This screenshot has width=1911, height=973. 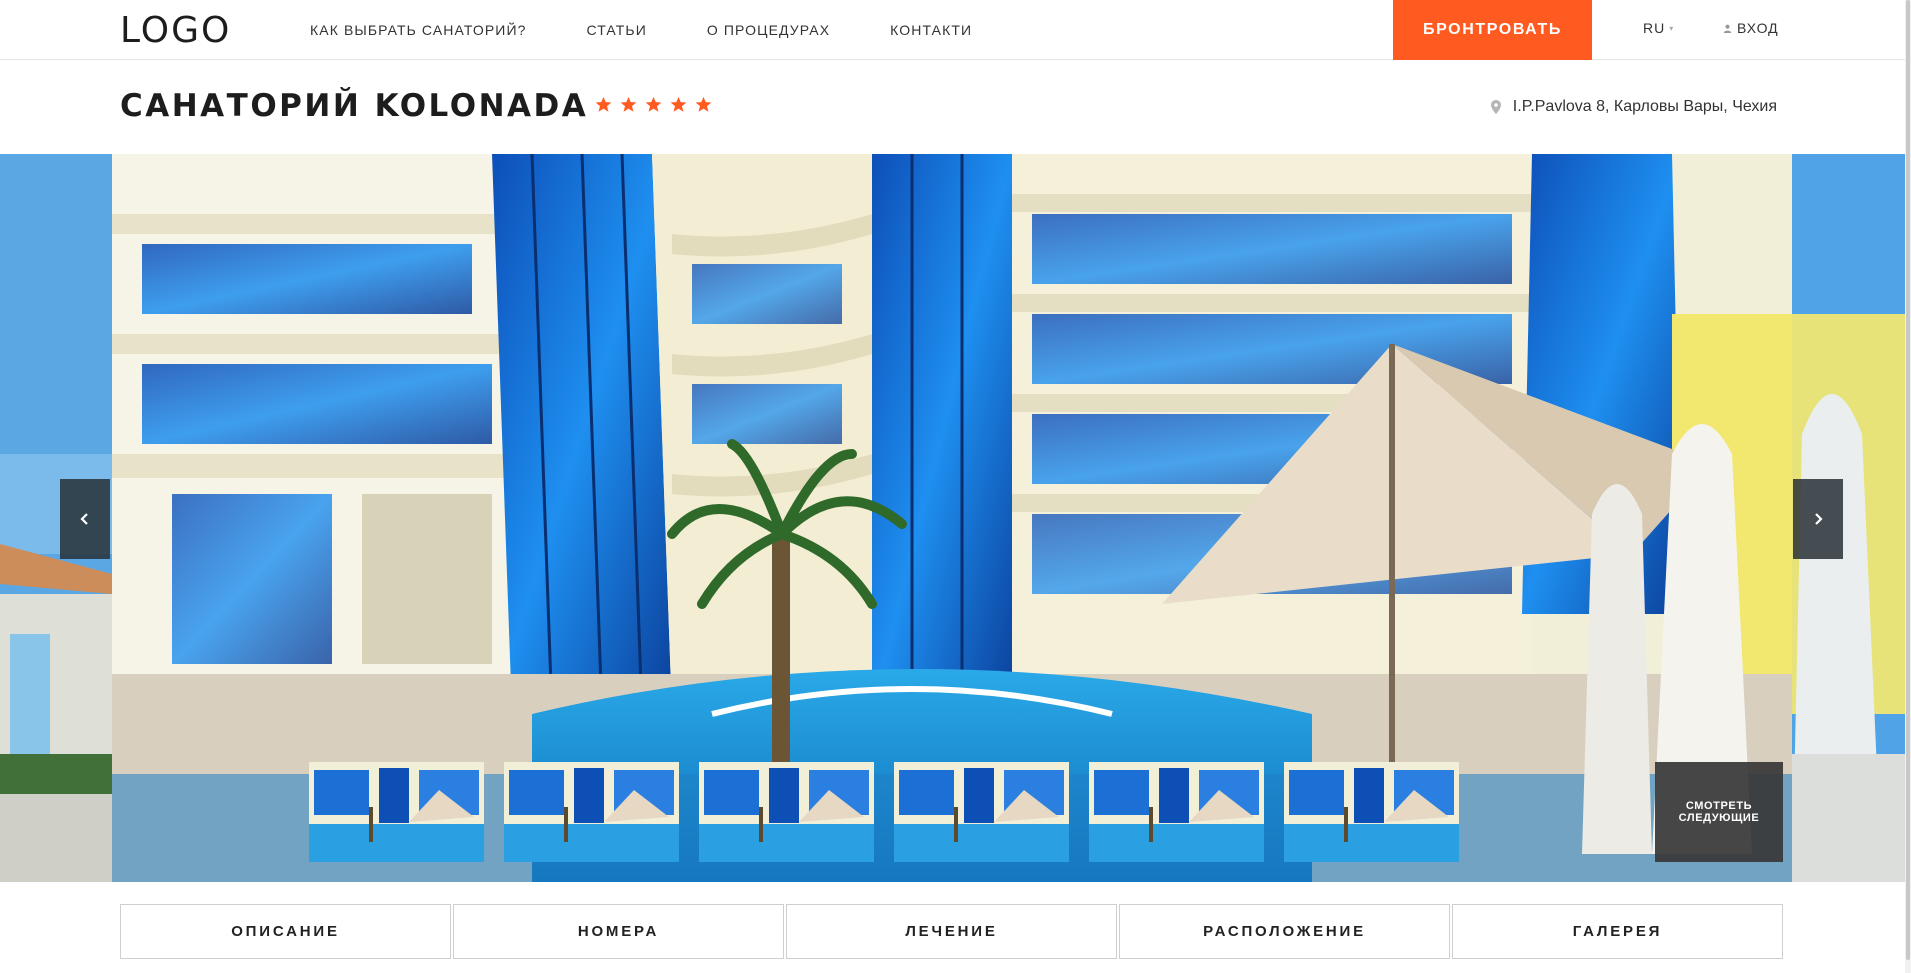 I want to click on see-next-button: СМОТРЕТЬ СЛЕДУЮЩИЕ, so click(x=1719, y=812).